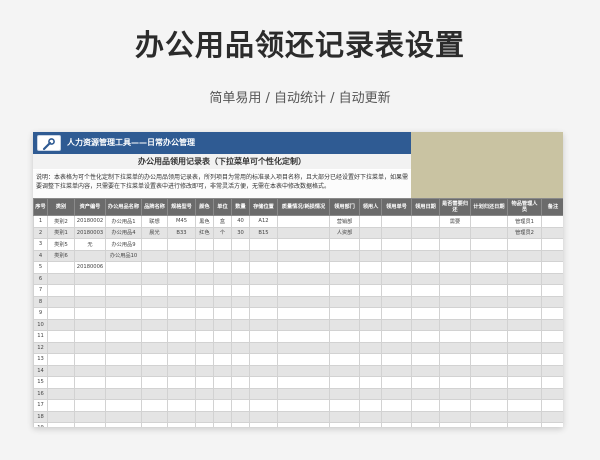  What do you see at coordinates (40, 393) in the screenshot?
I see `table-cell: 16` at bounding box center [40, 393].